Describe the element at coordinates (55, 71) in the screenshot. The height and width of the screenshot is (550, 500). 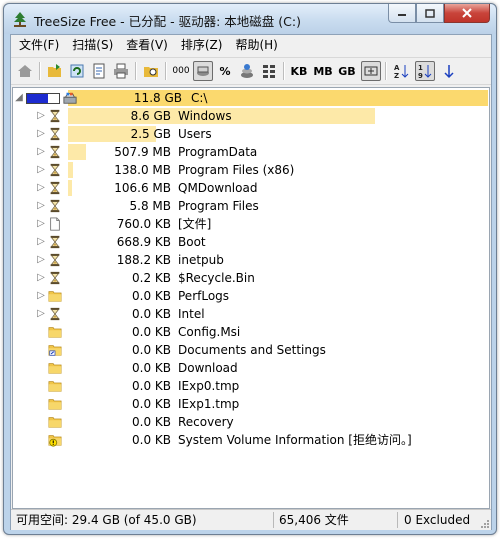
I see `open-folder-button` at that location.